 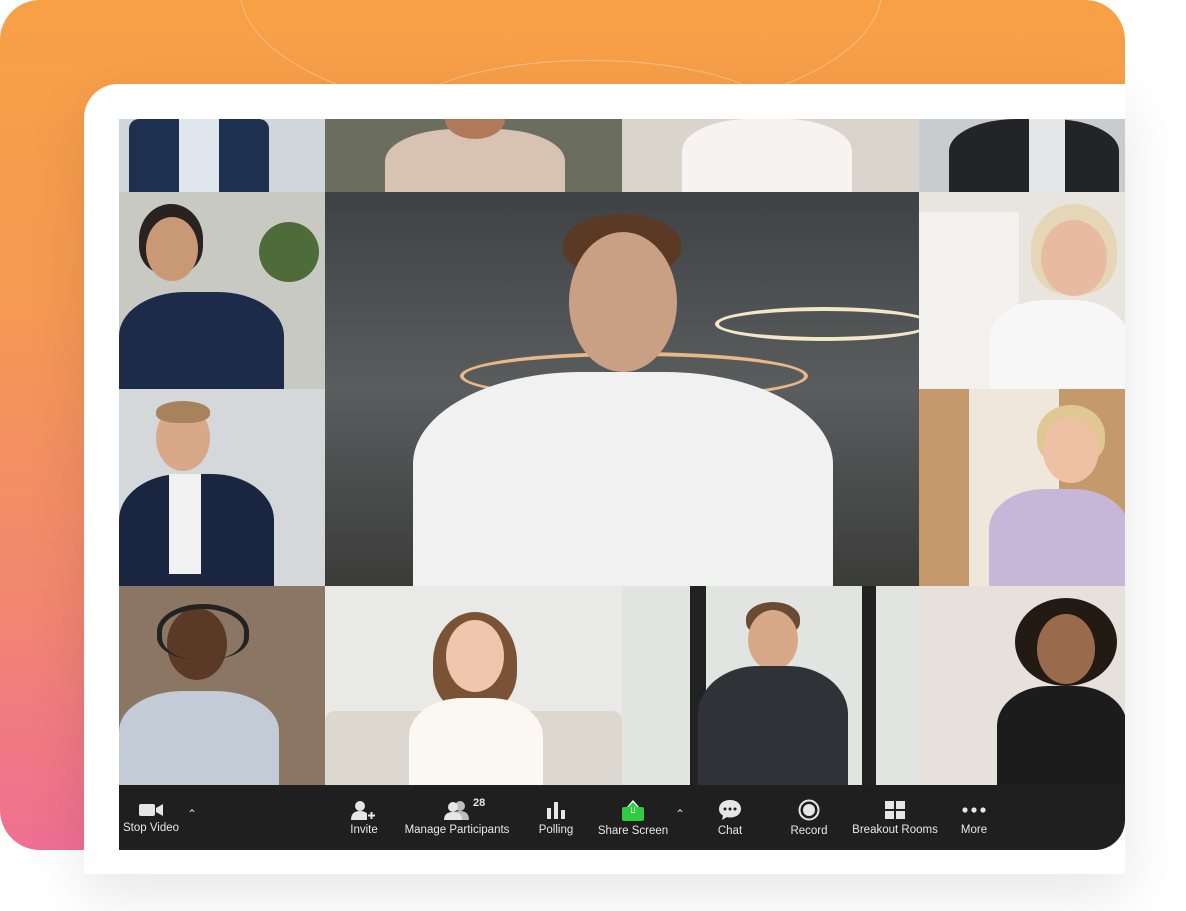 I want to click on more-label: More, so click(x=974, y=829).